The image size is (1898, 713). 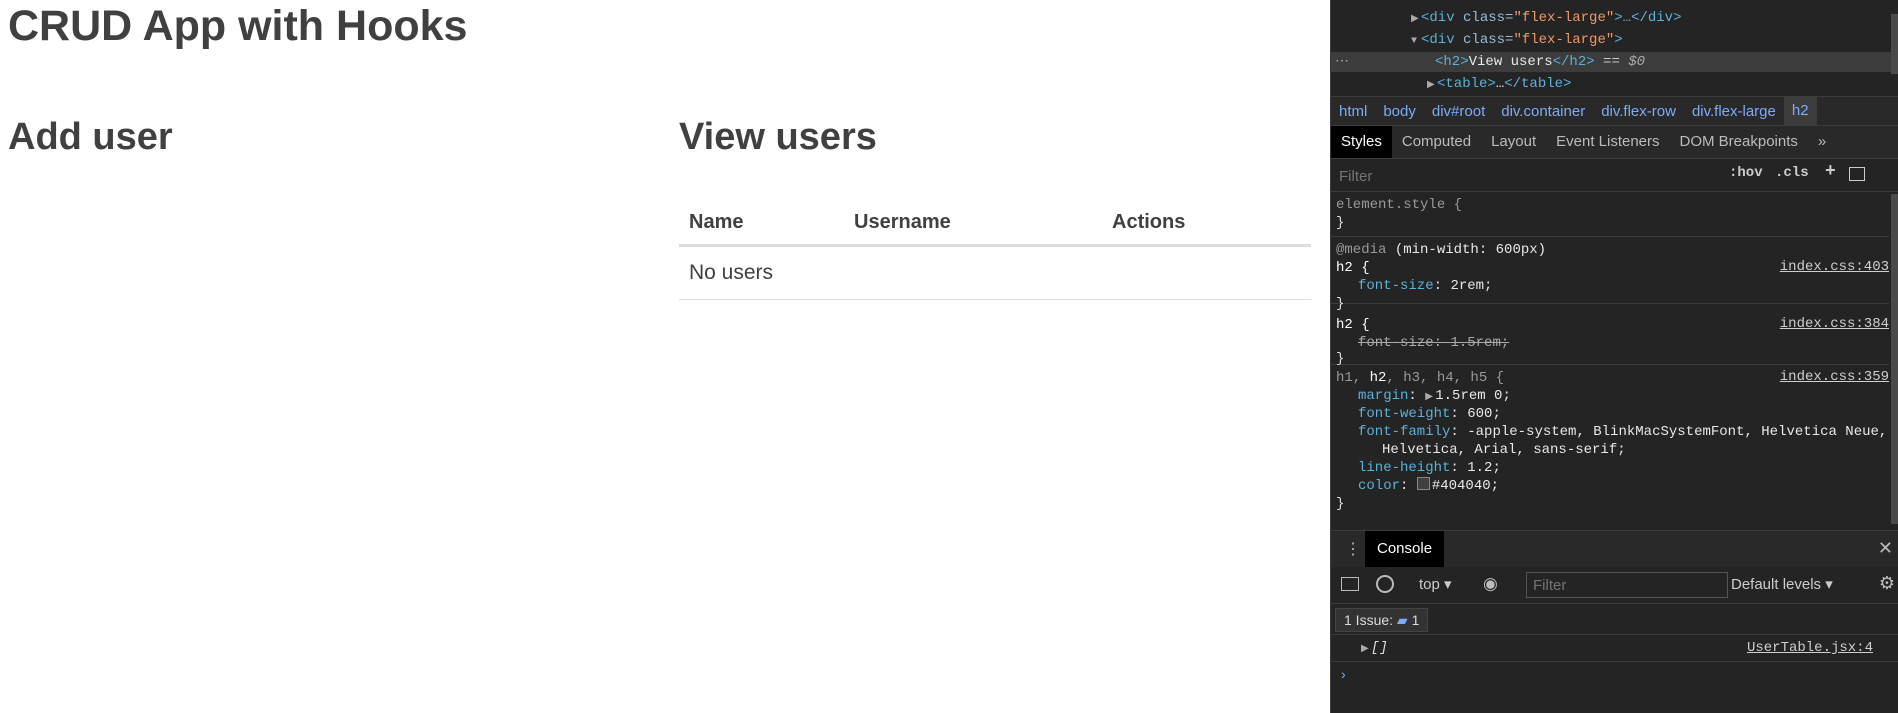 What do you see at coordinates (1423, 483) in the screenshot?
I see `color-swatch` at bounding box center [1423, 483].